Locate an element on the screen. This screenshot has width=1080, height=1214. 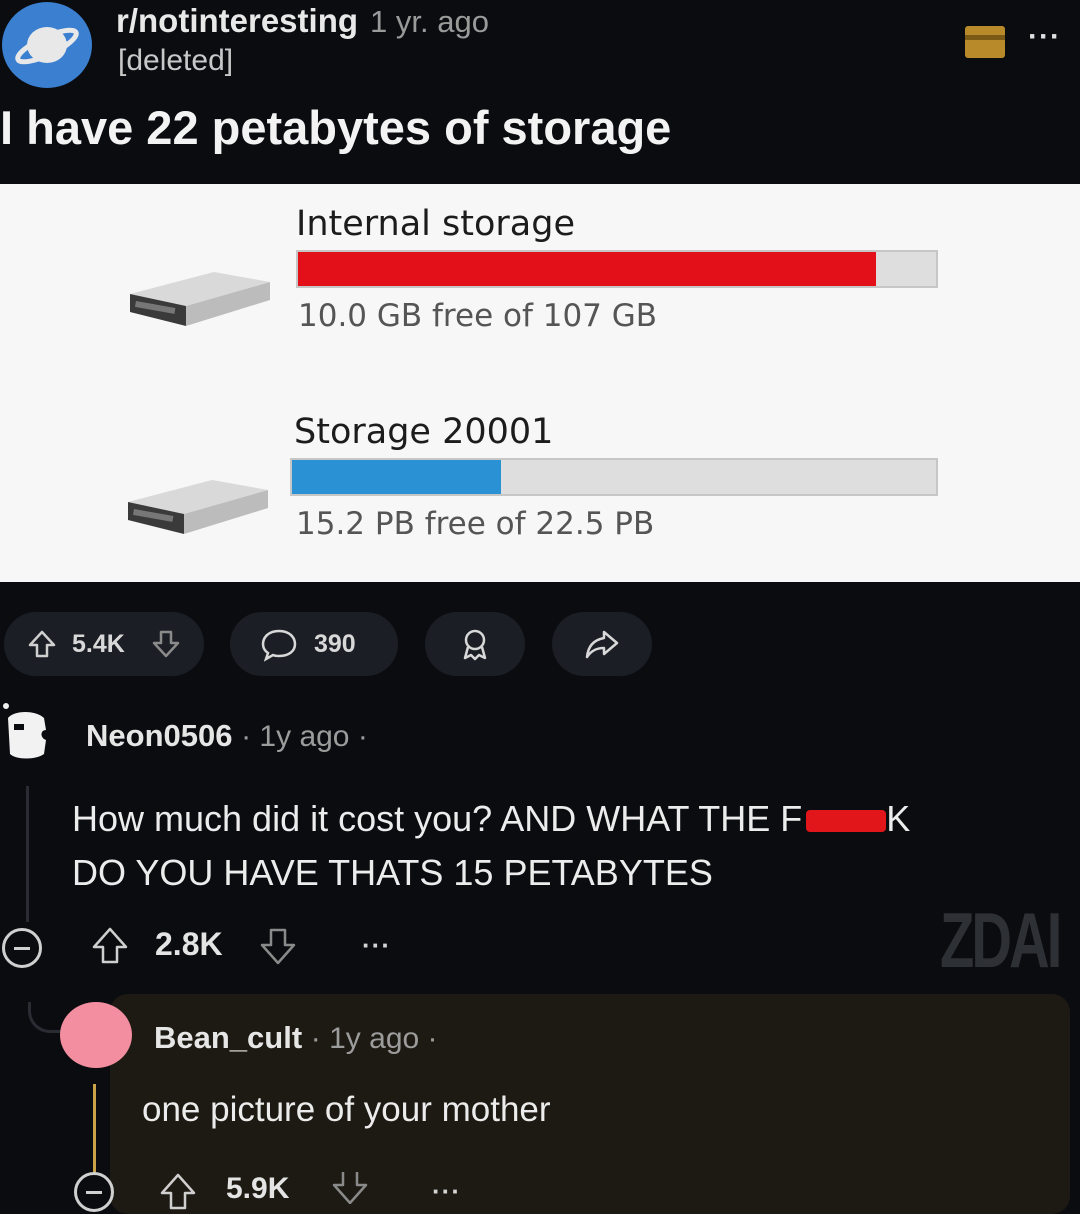
comment-count: 390 is located at coordinates (335, 644).